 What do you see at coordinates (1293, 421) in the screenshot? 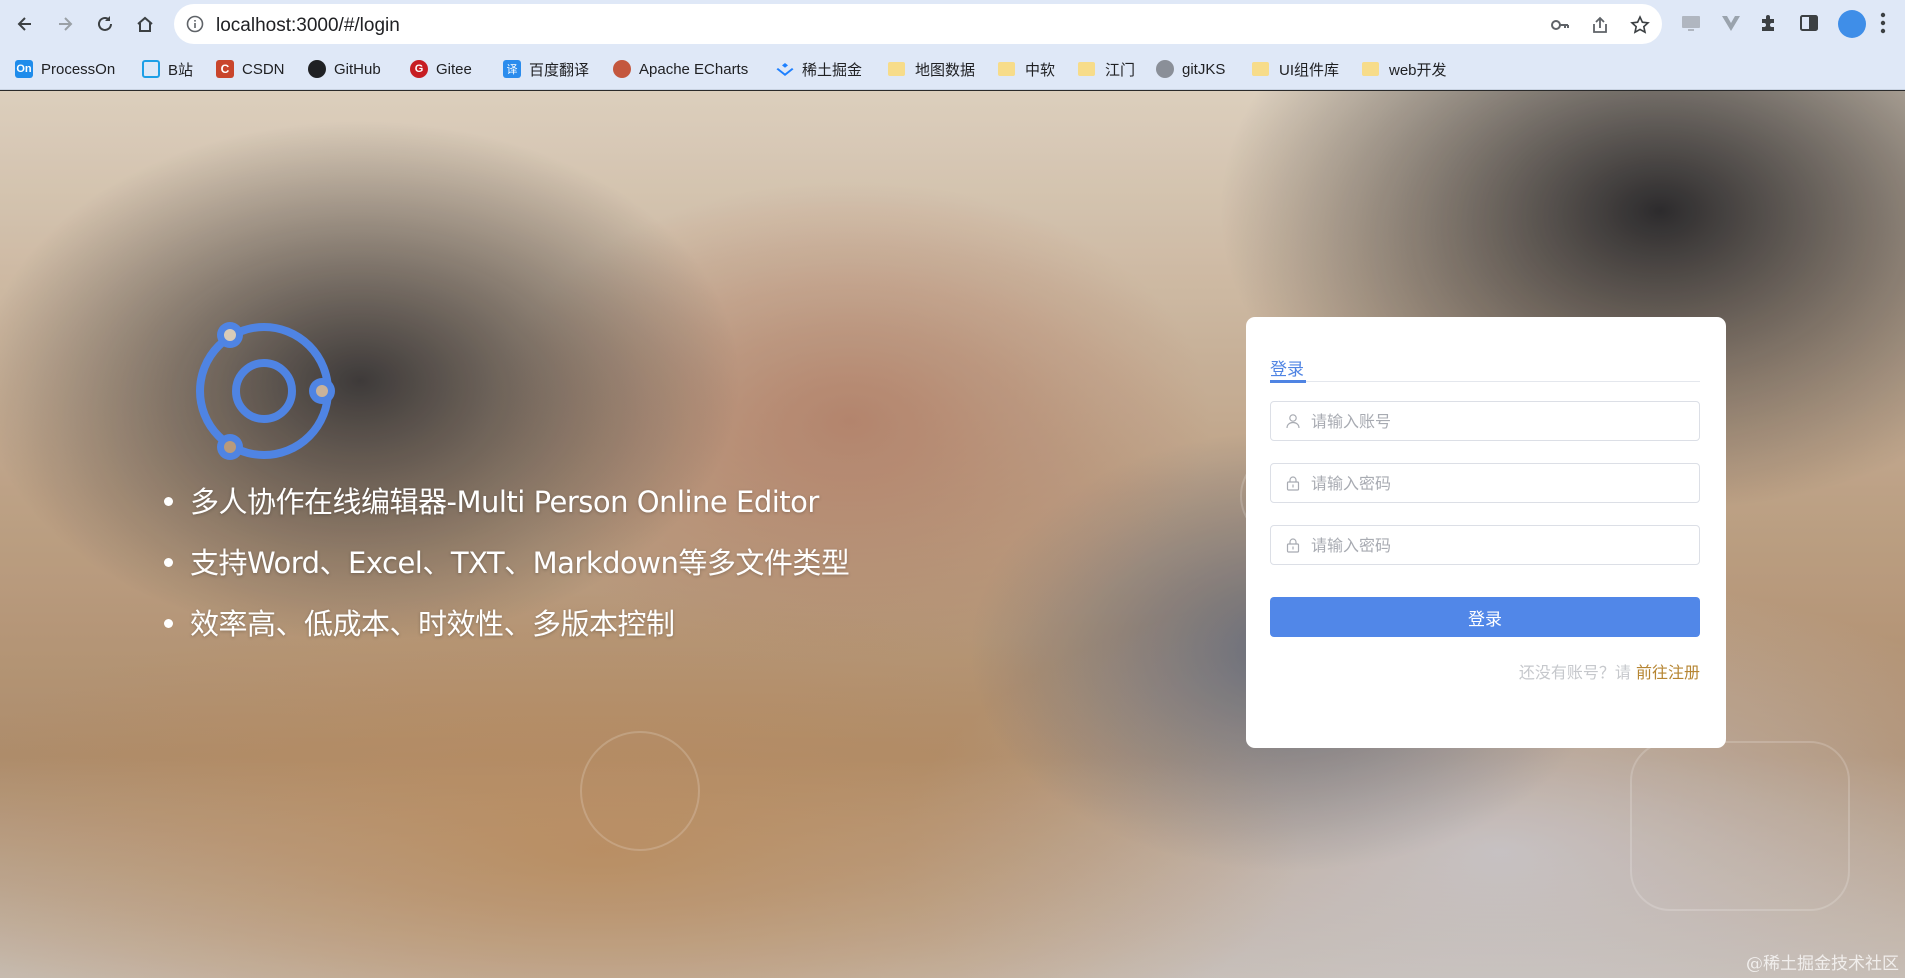
I see `user-icon` at bounding box center [1293, 421].